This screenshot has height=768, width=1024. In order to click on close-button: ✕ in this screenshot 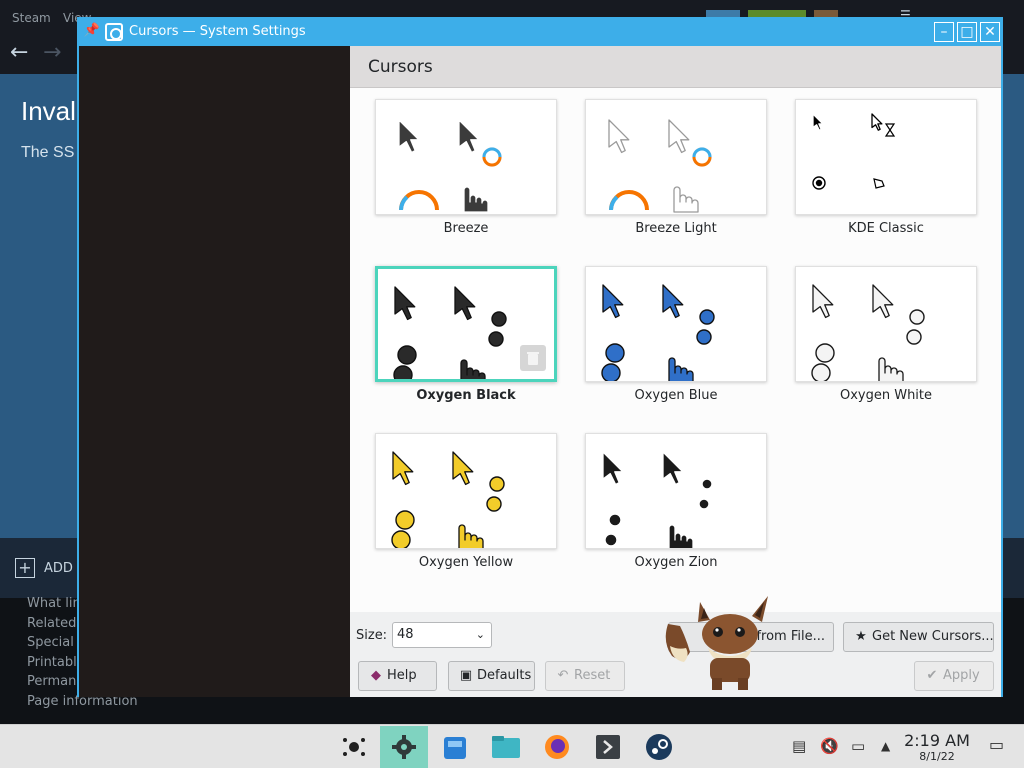, I will do `click(990, 32)`.